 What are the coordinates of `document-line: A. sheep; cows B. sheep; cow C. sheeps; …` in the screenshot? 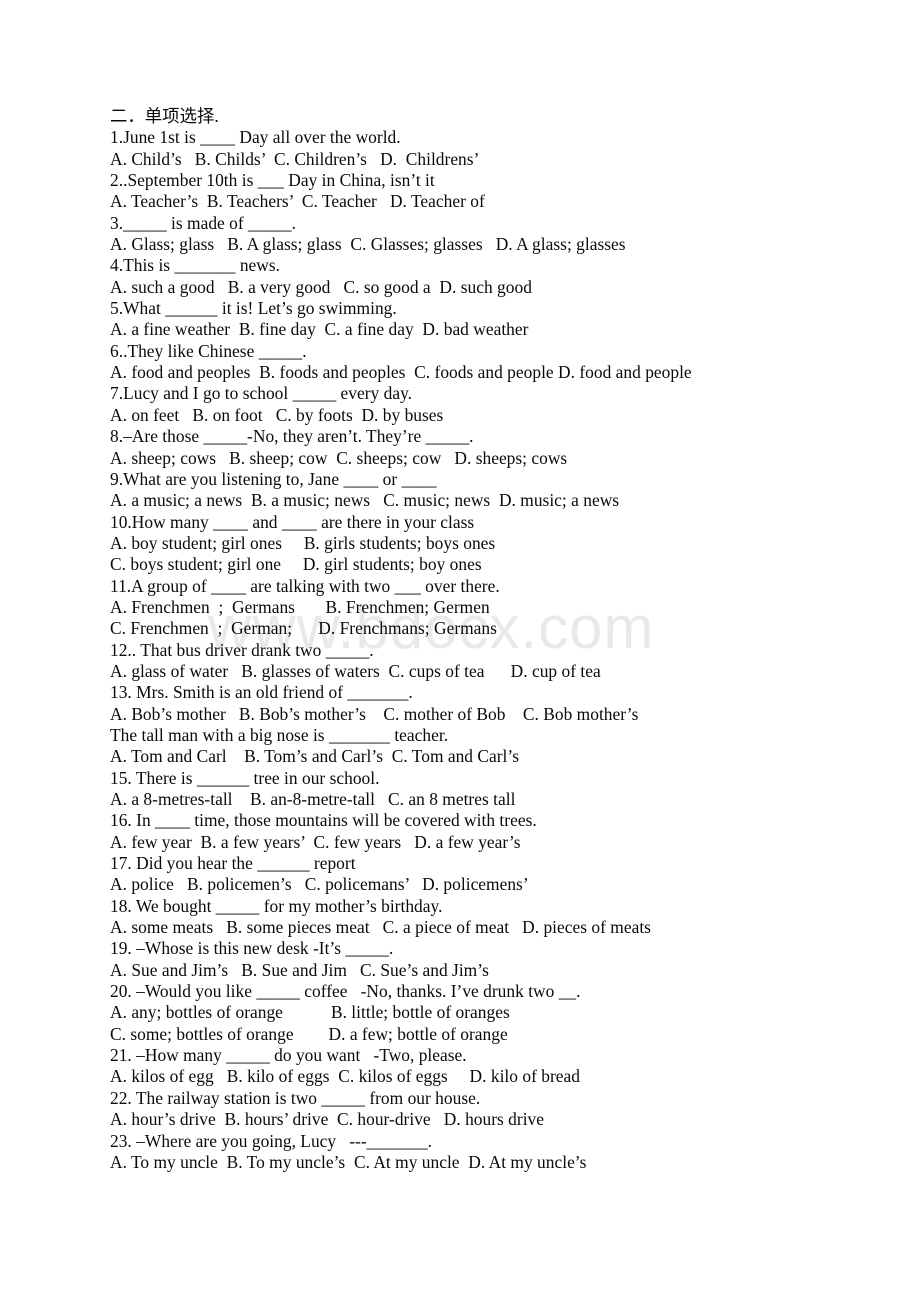 It's located at (339, 457).